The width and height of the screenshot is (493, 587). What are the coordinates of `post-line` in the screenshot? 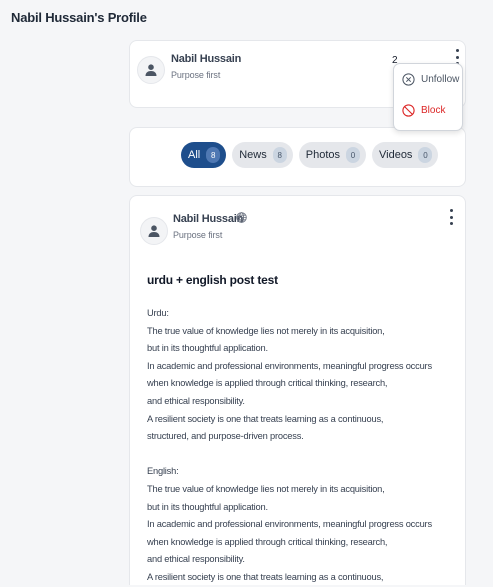 It's located at (302, 455).